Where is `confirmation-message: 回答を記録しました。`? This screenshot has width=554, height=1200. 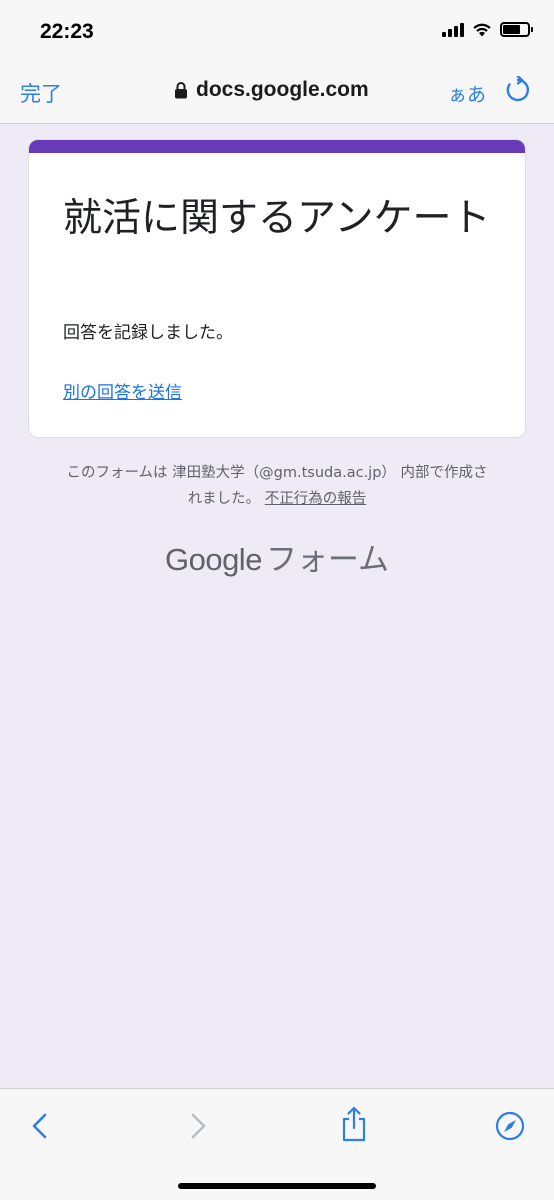 confirmation-message: 回答を記録しました。 is located at coordinates (148, 333).